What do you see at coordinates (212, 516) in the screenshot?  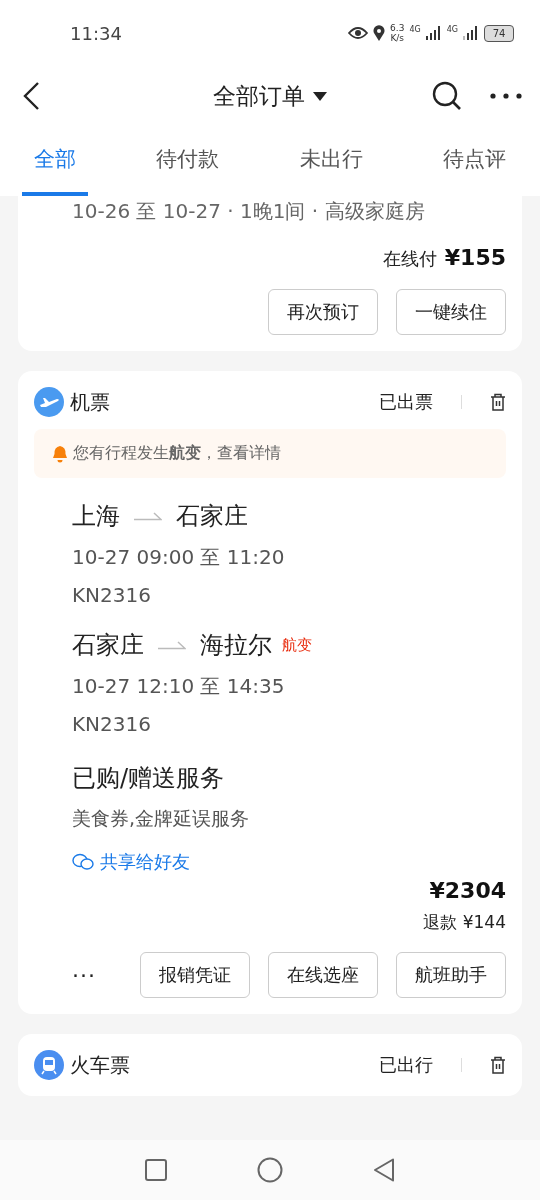 I see `arrival-city: 石家庄` at bounding box center [212, 516].